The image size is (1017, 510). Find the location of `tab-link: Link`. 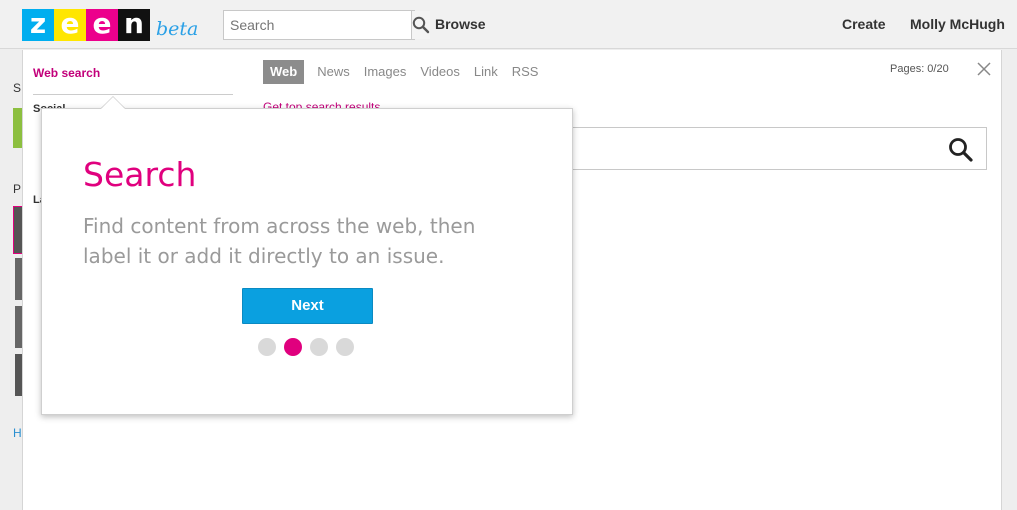

tab-link: Link is located at coordinates (486, 72).